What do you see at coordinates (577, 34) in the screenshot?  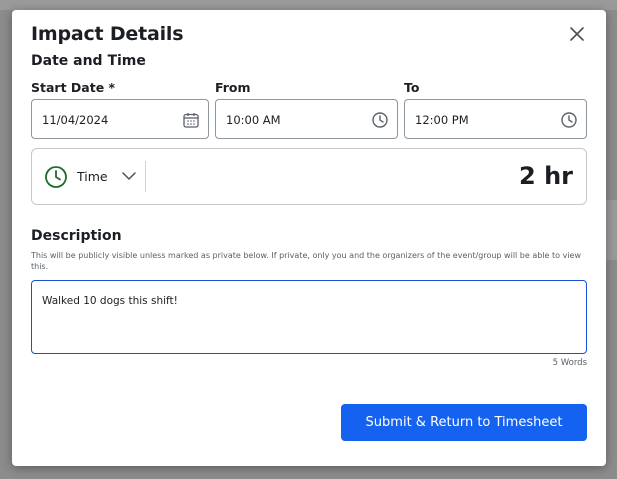 I see `close-icon` at bounding box center [577, 34].